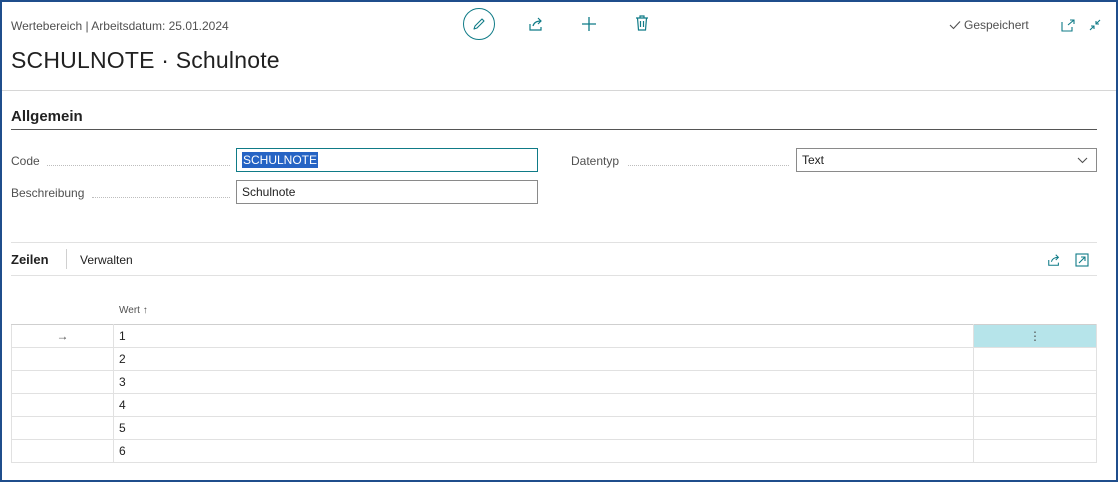 The image size is (1118, 482). Describe the element at coordinates (47, 116) in the screenshot. I see `section-title-general: Allgemein` at that location.